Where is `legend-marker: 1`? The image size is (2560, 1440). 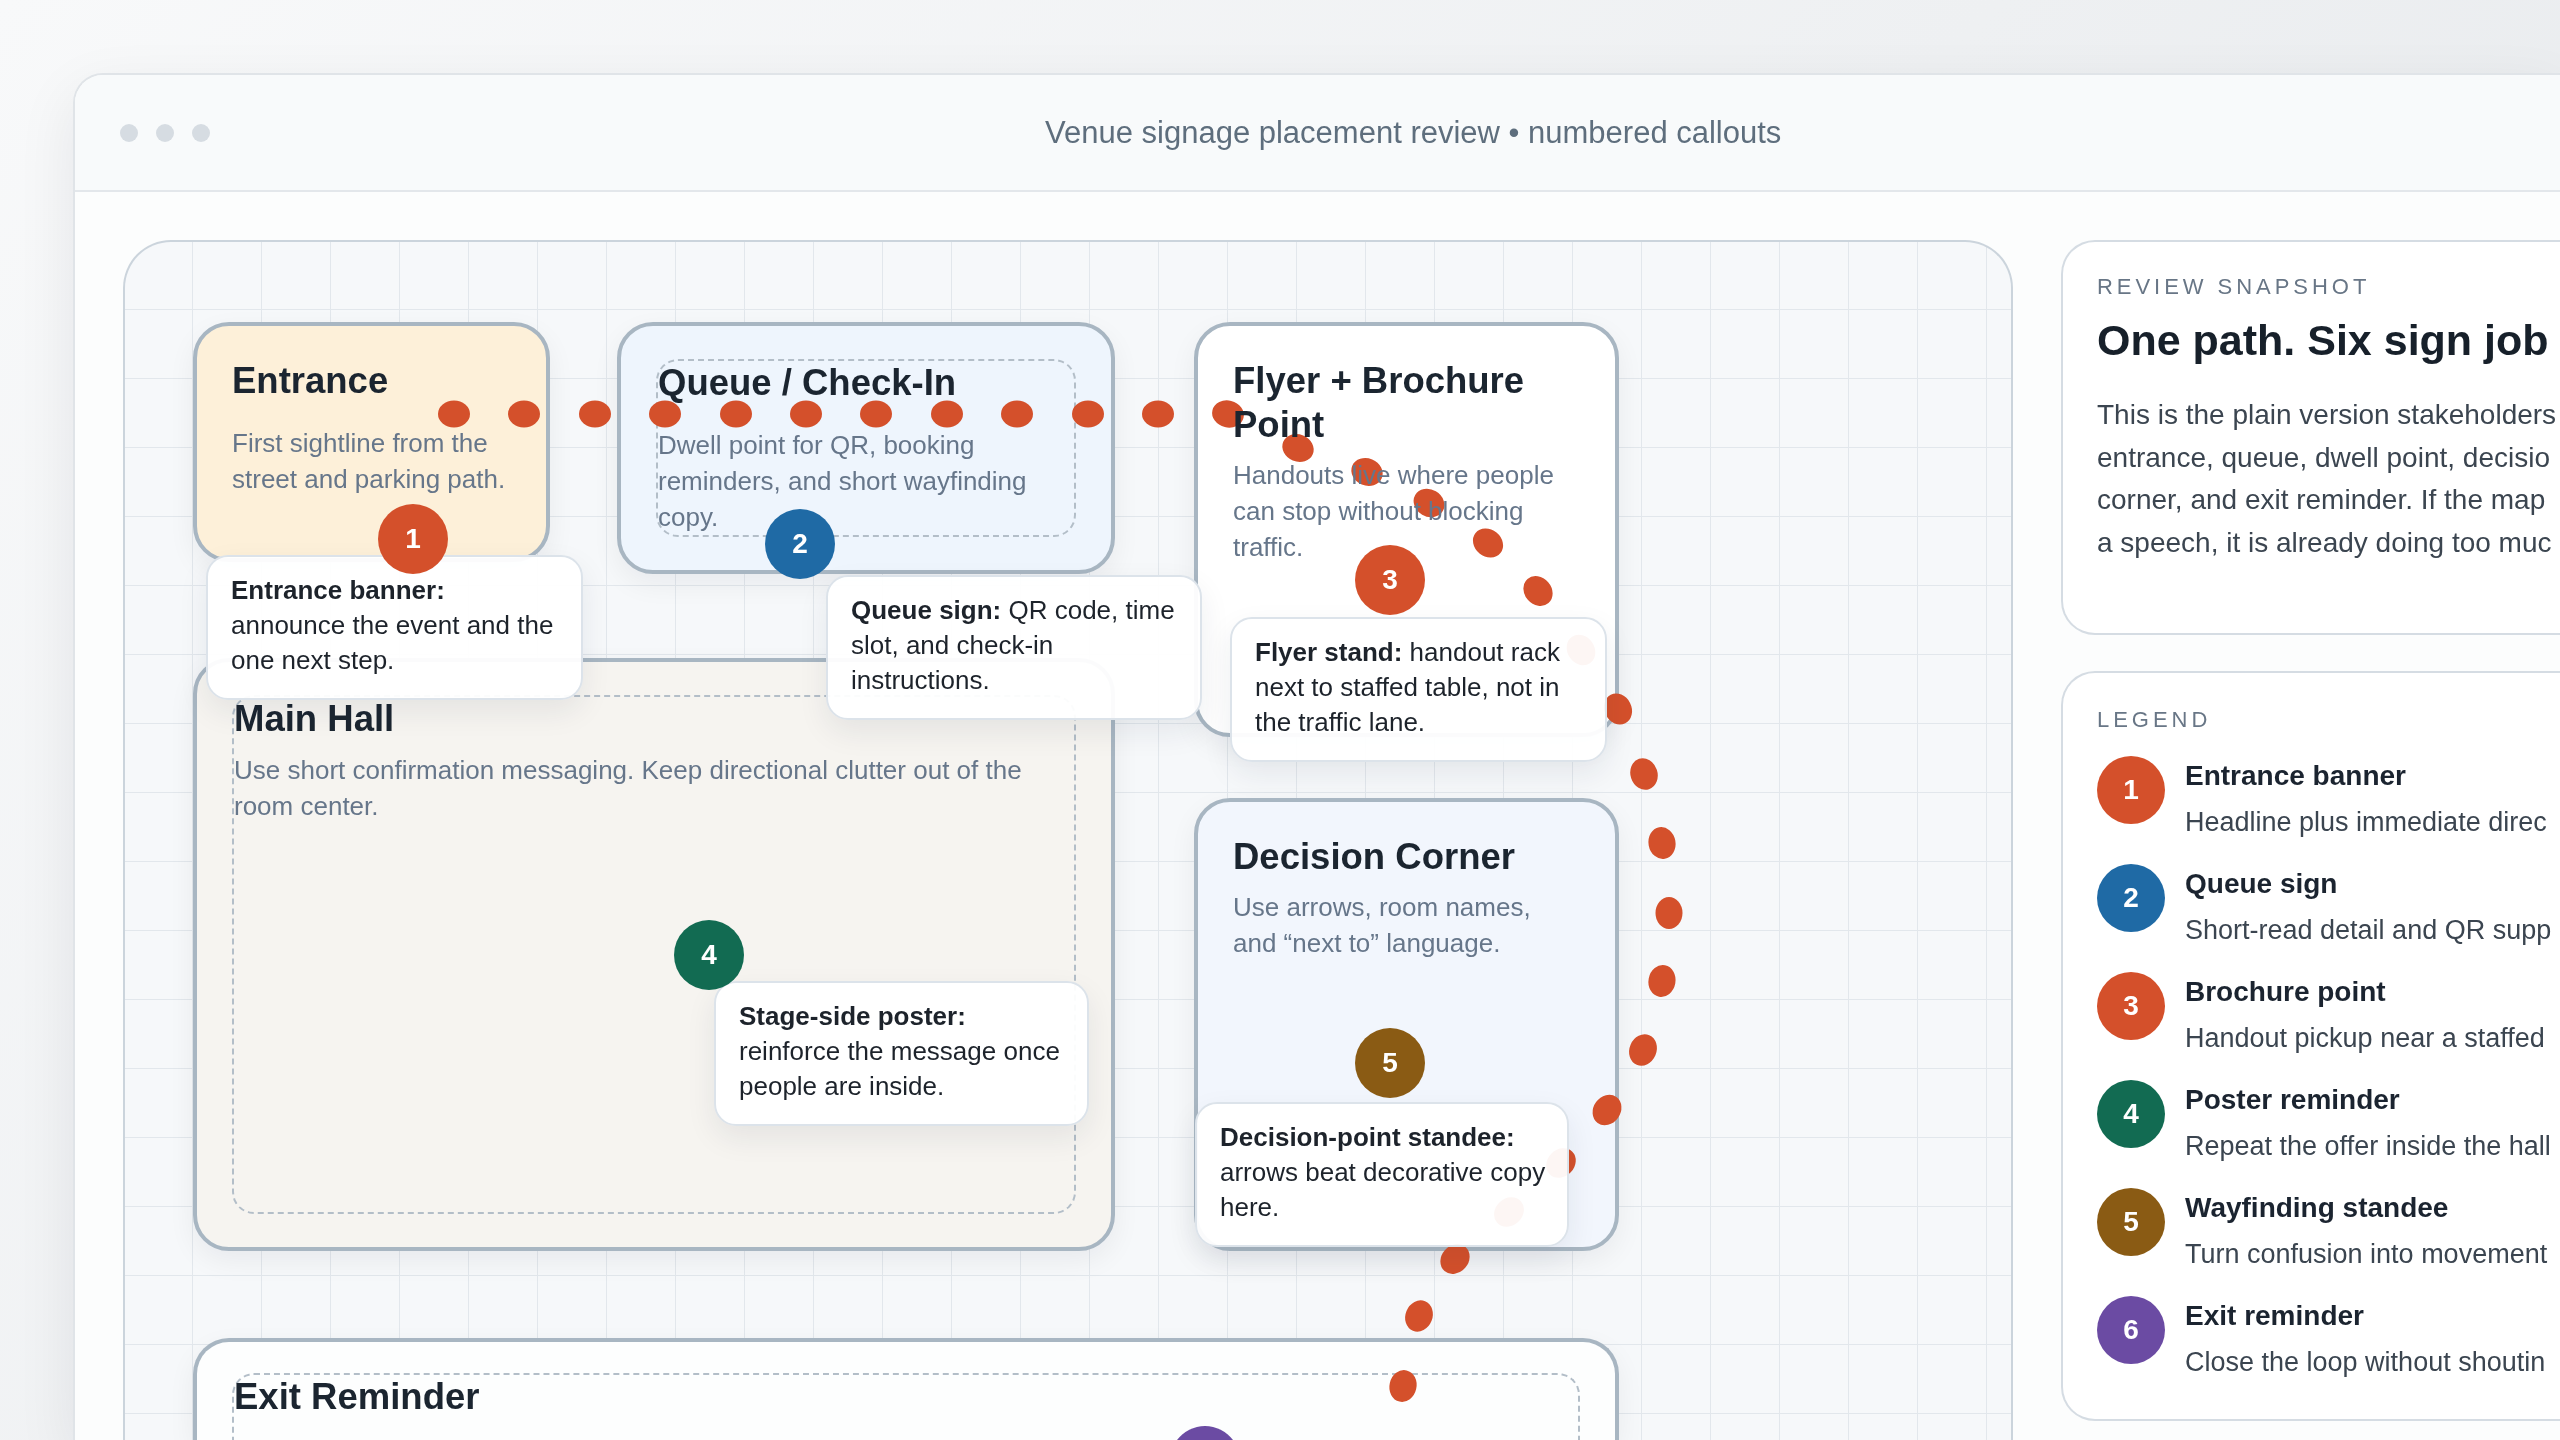 legend-marker: 1 is located at coordinates (2131, 790).